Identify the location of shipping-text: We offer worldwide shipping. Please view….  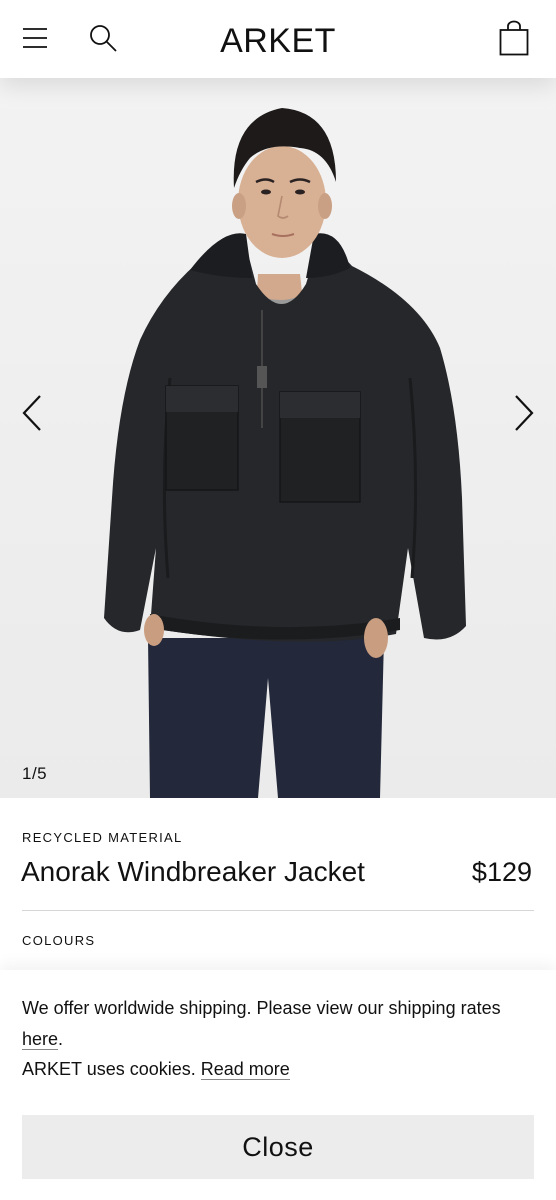
(261, 1008).